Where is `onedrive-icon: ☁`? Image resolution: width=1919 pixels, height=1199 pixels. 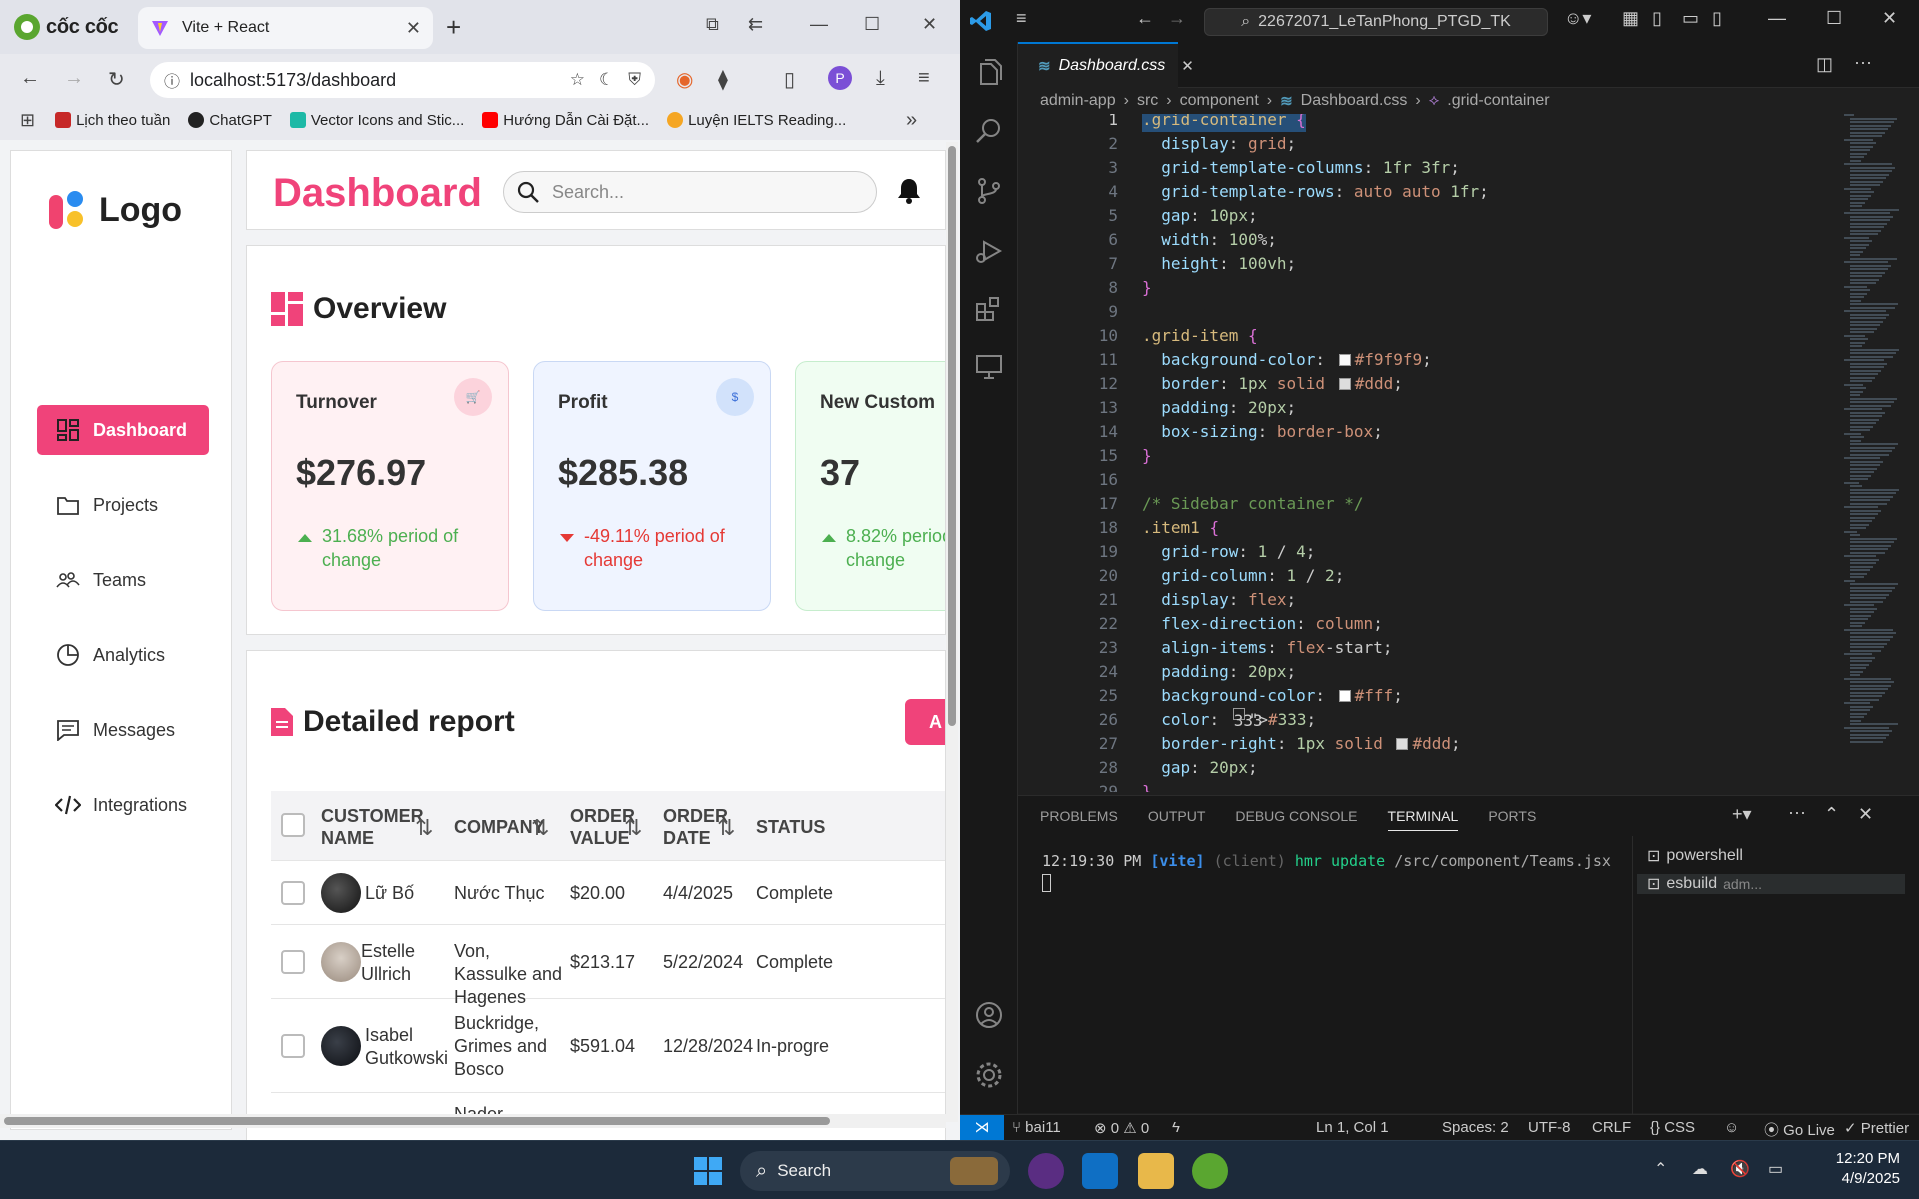 onedrive-icon: ☁ is located at coordinates (1700, 1169).